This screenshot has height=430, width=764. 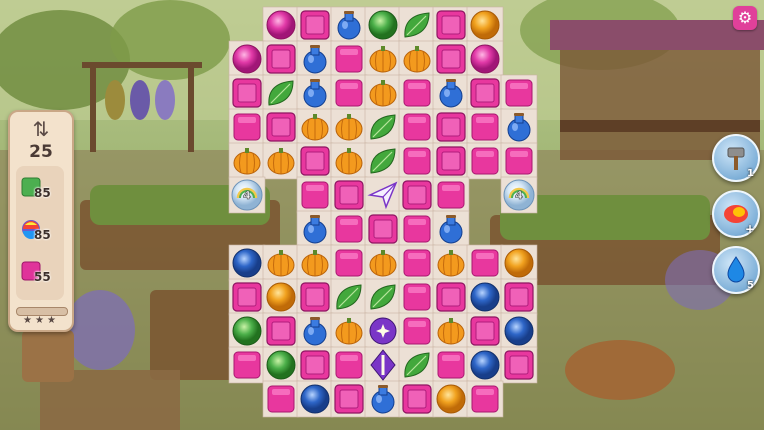 I want to click on goal-magenta-tile: 55, so click(x=42, y=272).